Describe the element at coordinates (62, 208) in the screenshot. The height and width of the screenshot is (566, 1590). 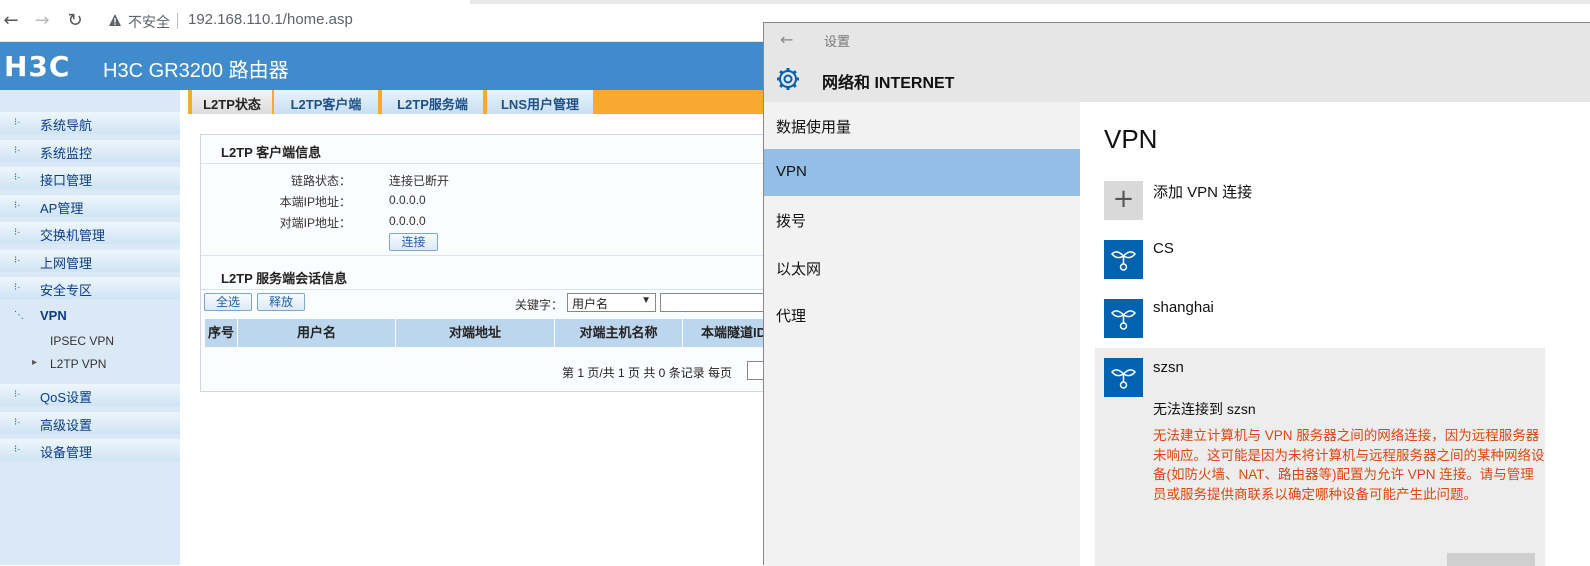
I see `sidebar-item-label: AP管理` at that location.